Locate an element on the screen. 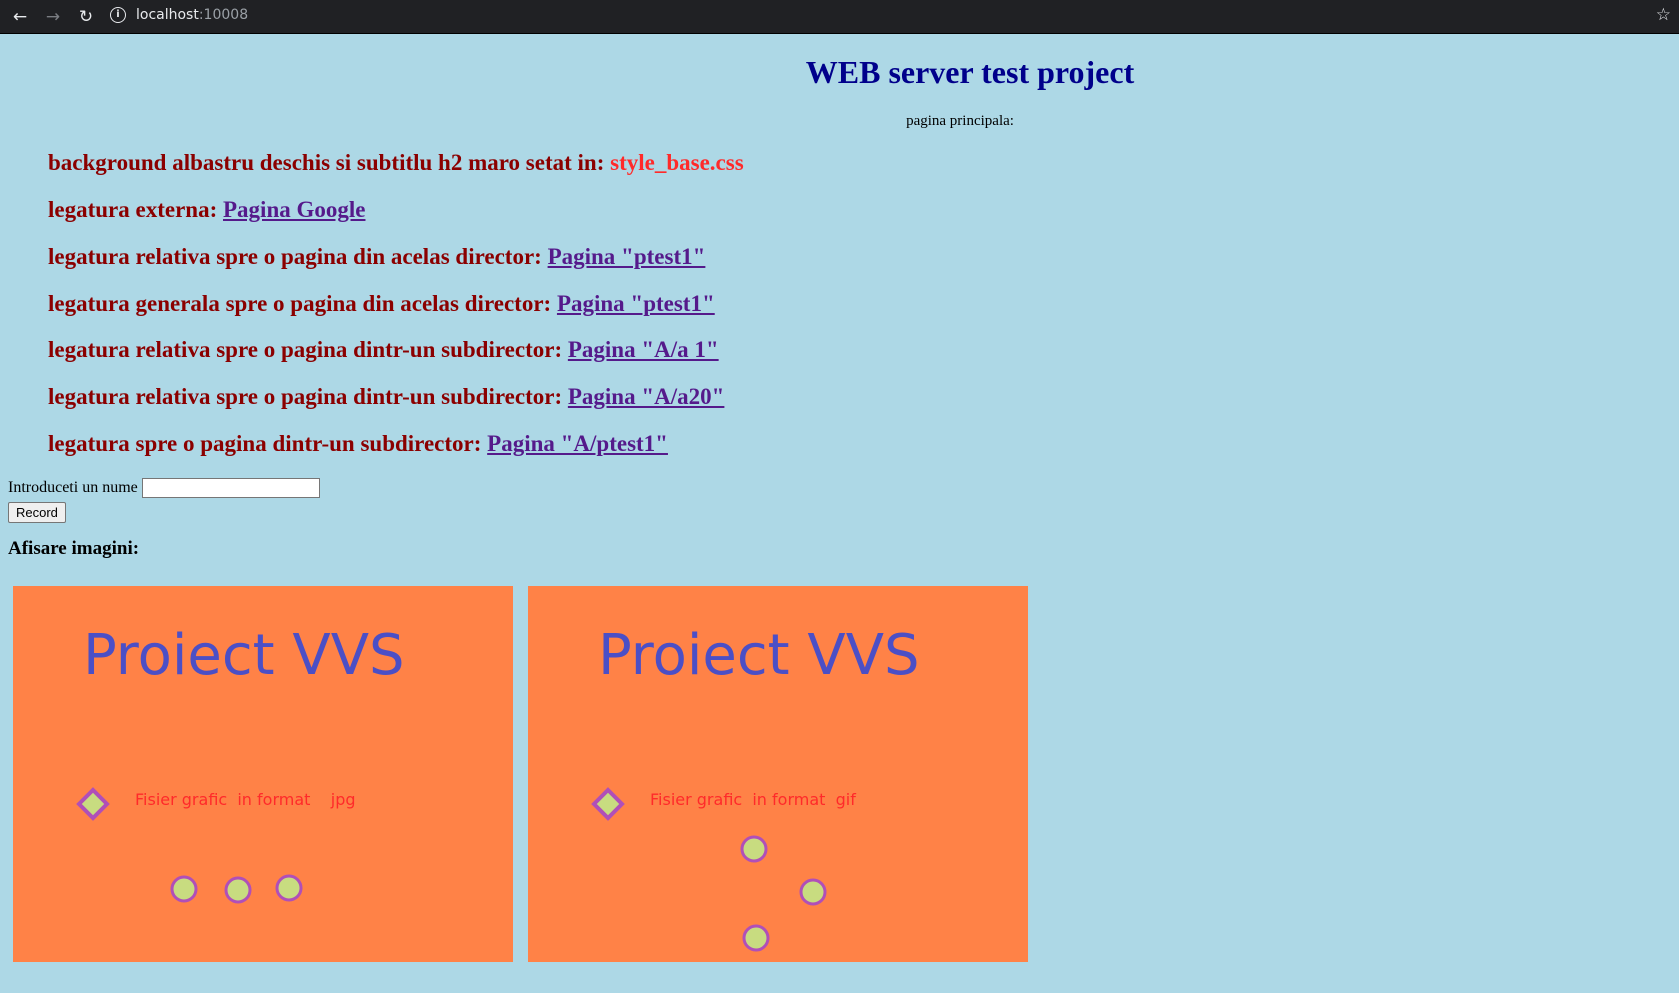 This screenshot has height=993, width=1679. address-bar: i localhost:10008 is located at coordinates (880, 15).